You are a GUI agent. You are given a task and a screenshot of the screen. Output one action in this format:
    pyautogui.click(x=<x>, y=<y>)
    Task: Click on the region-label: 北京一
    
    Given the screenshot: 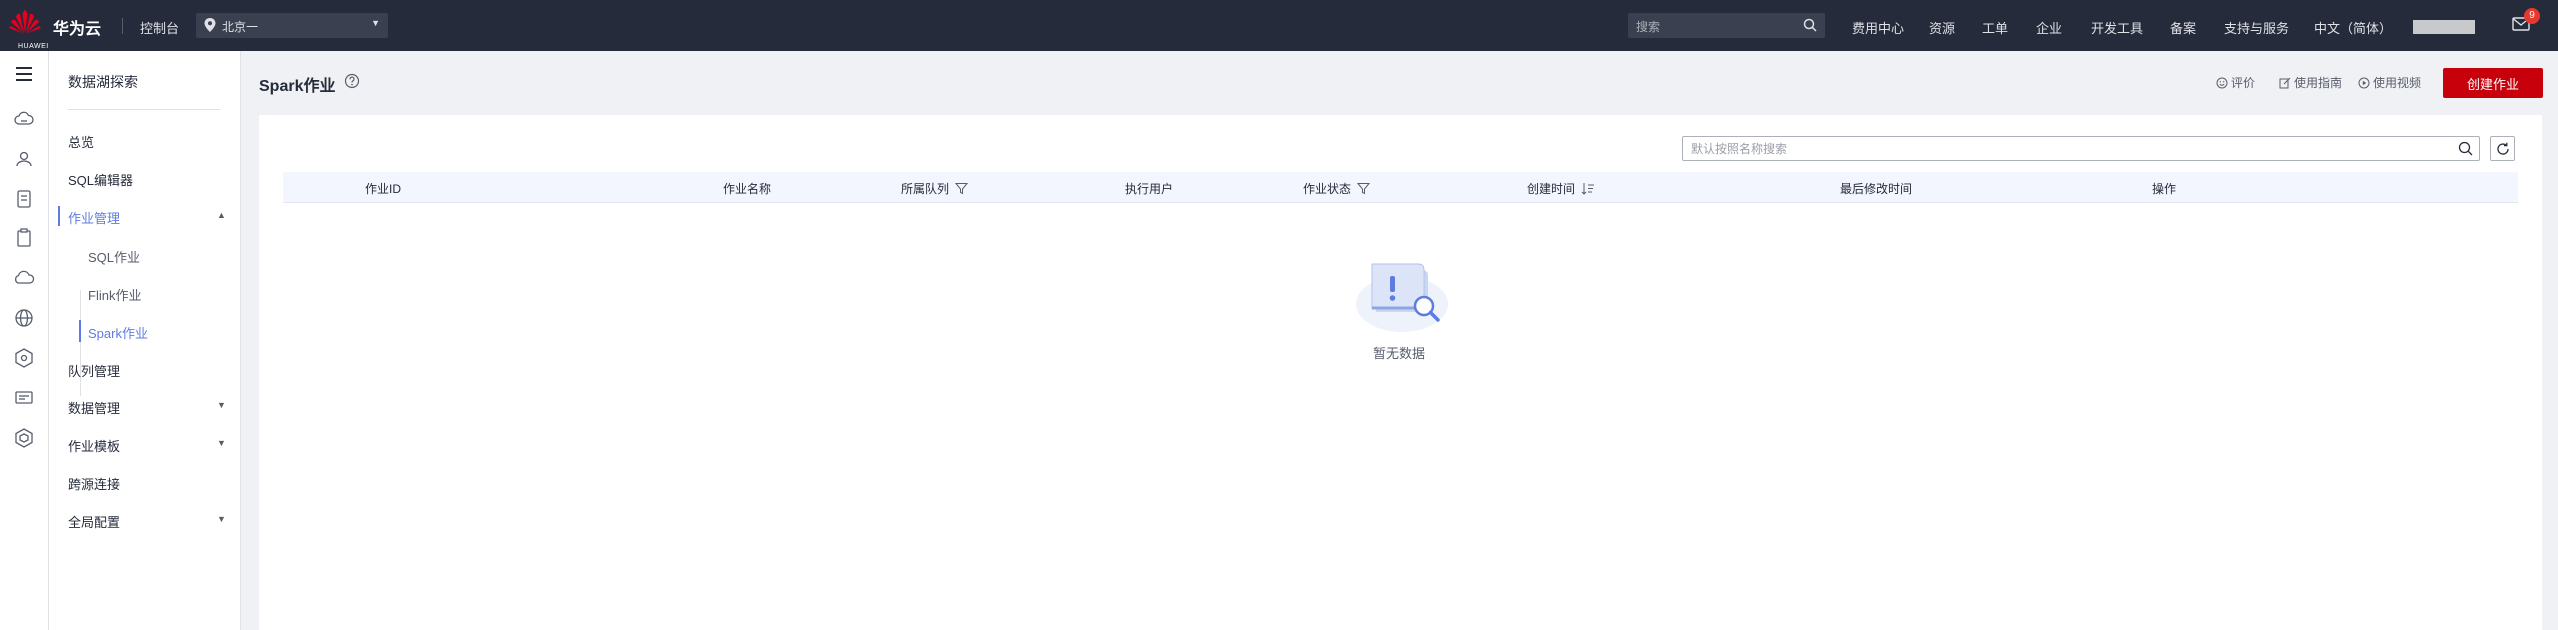 What is the action you would take?
    pyautogui.click(x=240, y=27)
    